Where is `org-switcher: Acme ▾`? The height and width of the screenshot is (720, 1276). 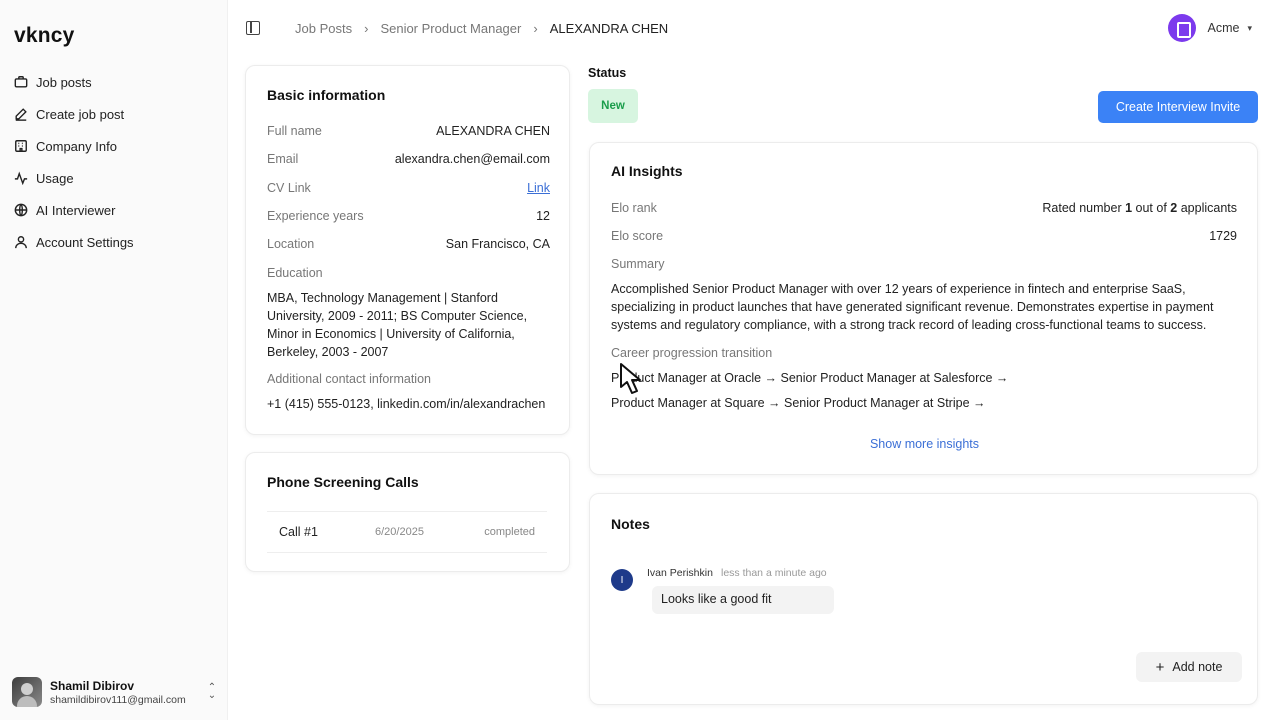
org-switcher: Acme ▾ is located at coordinates (1209, 28).